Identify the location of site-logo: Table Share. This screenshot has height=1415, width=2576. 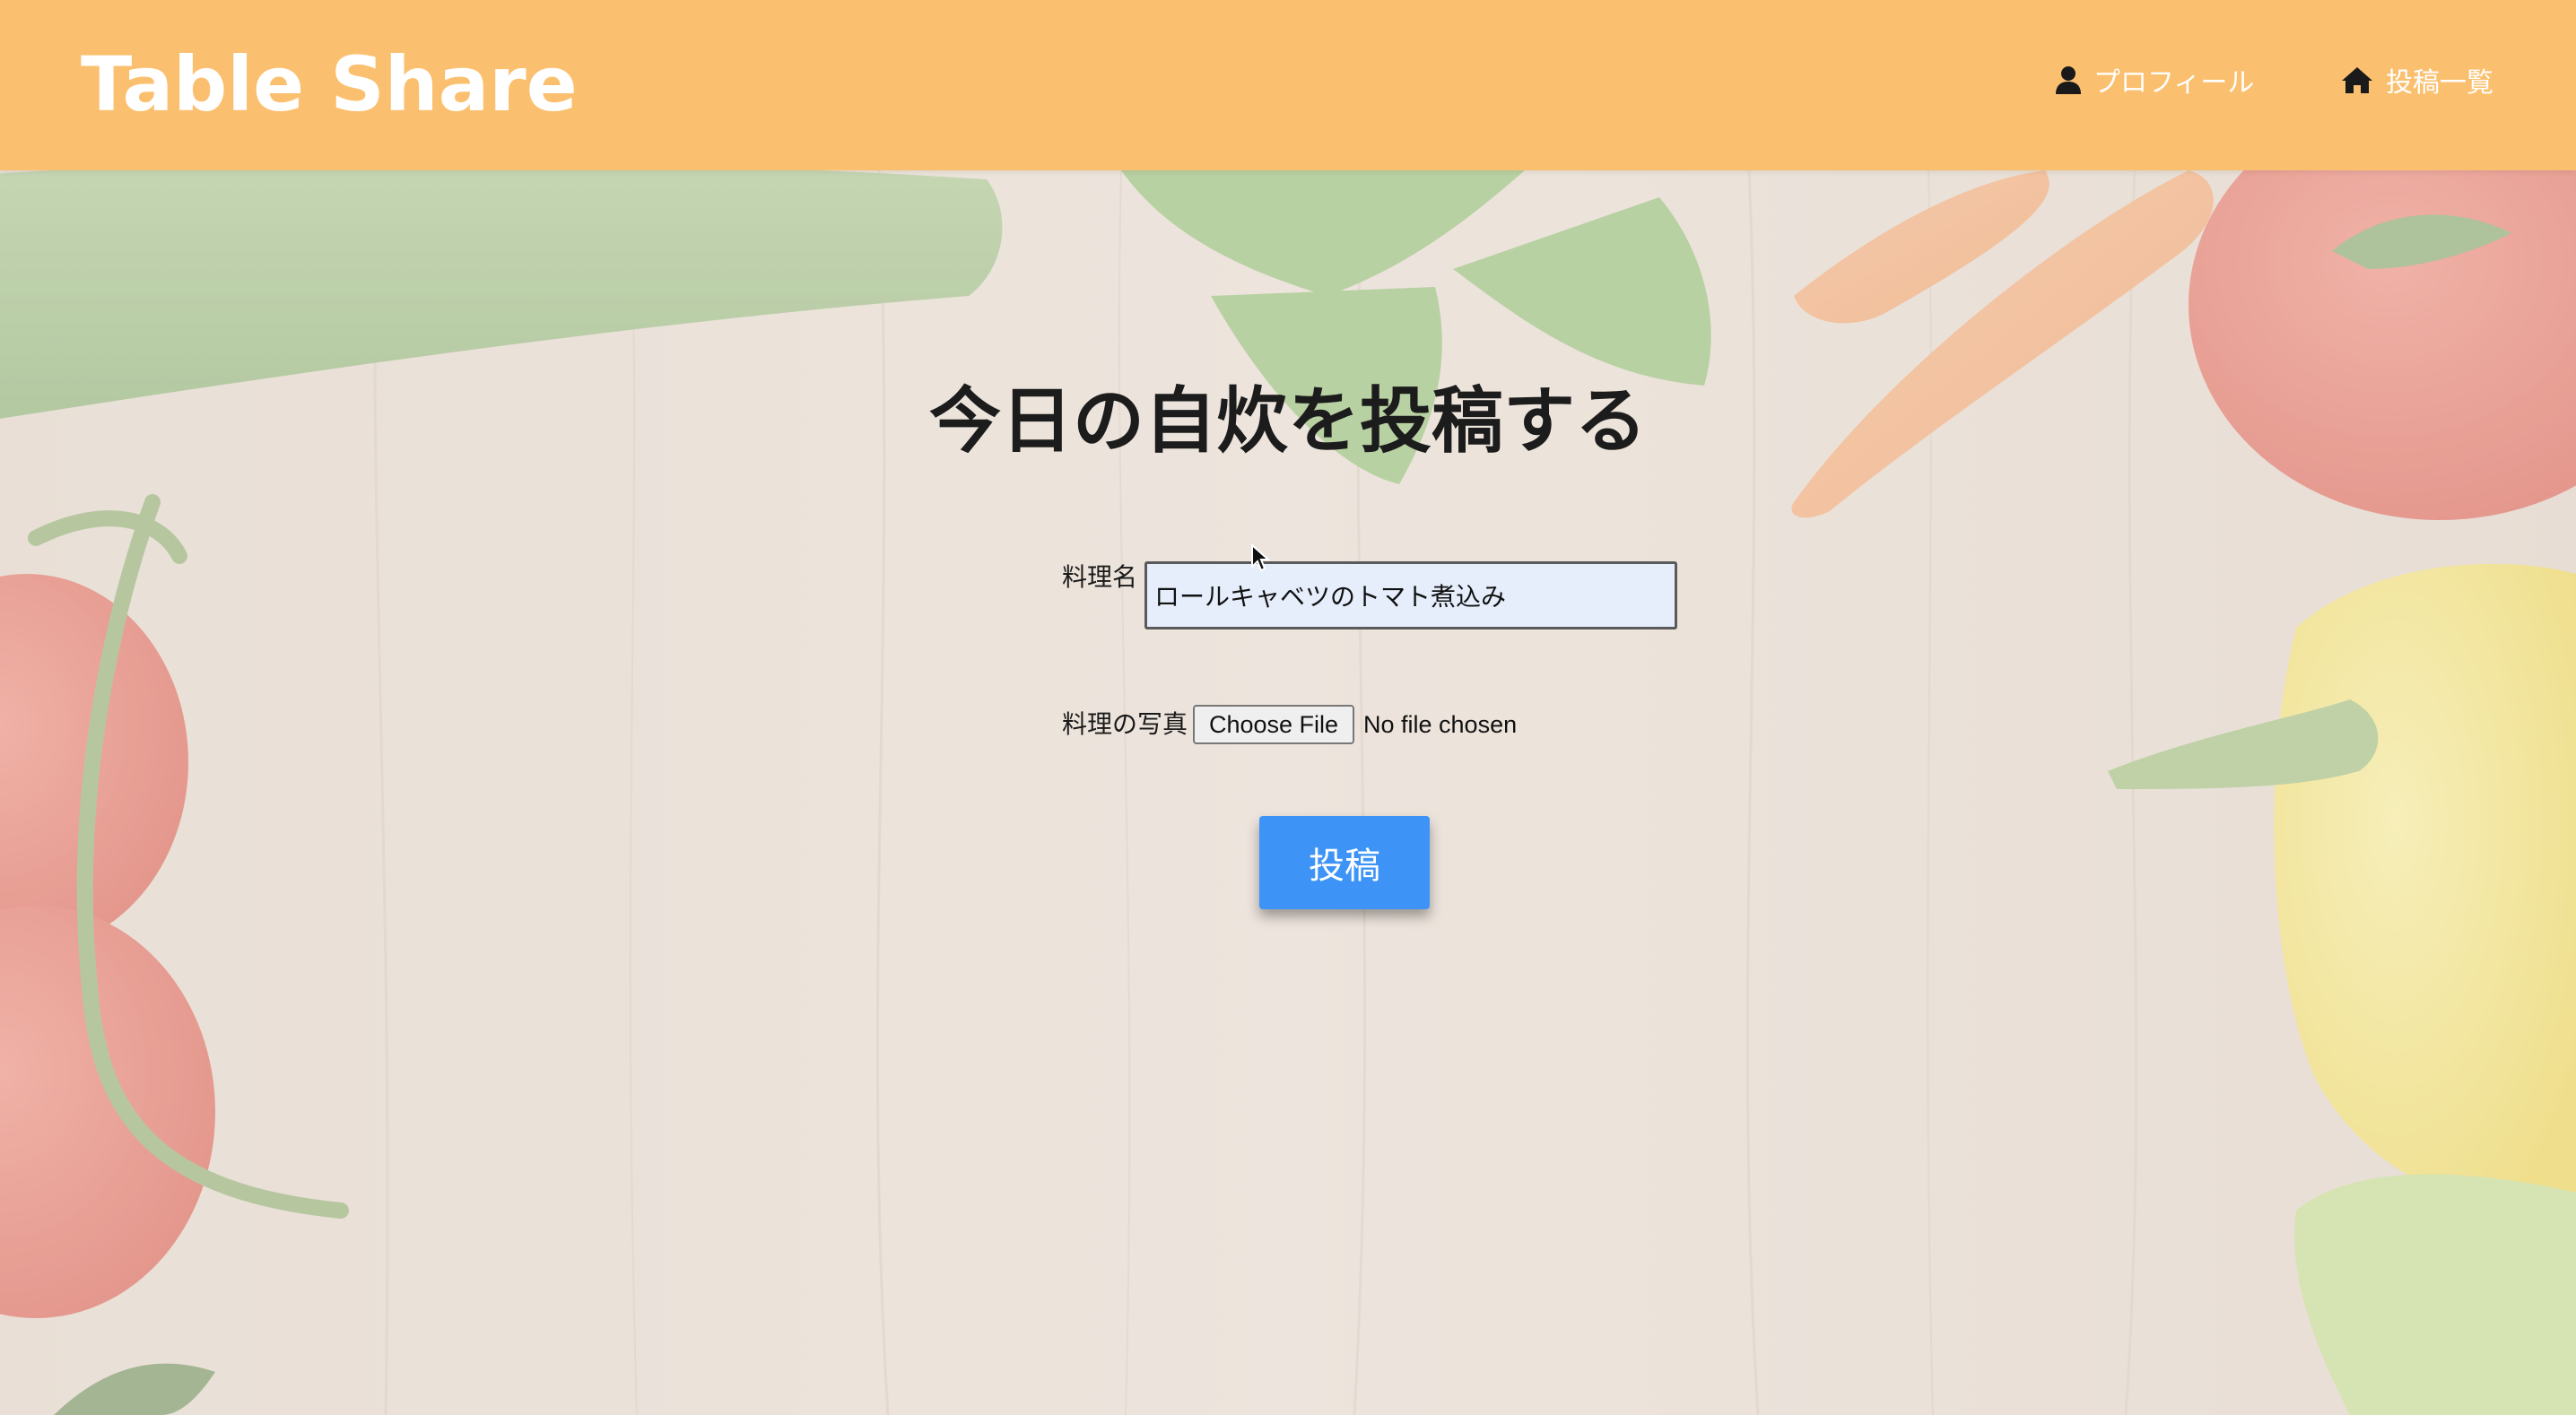
(329, 84).